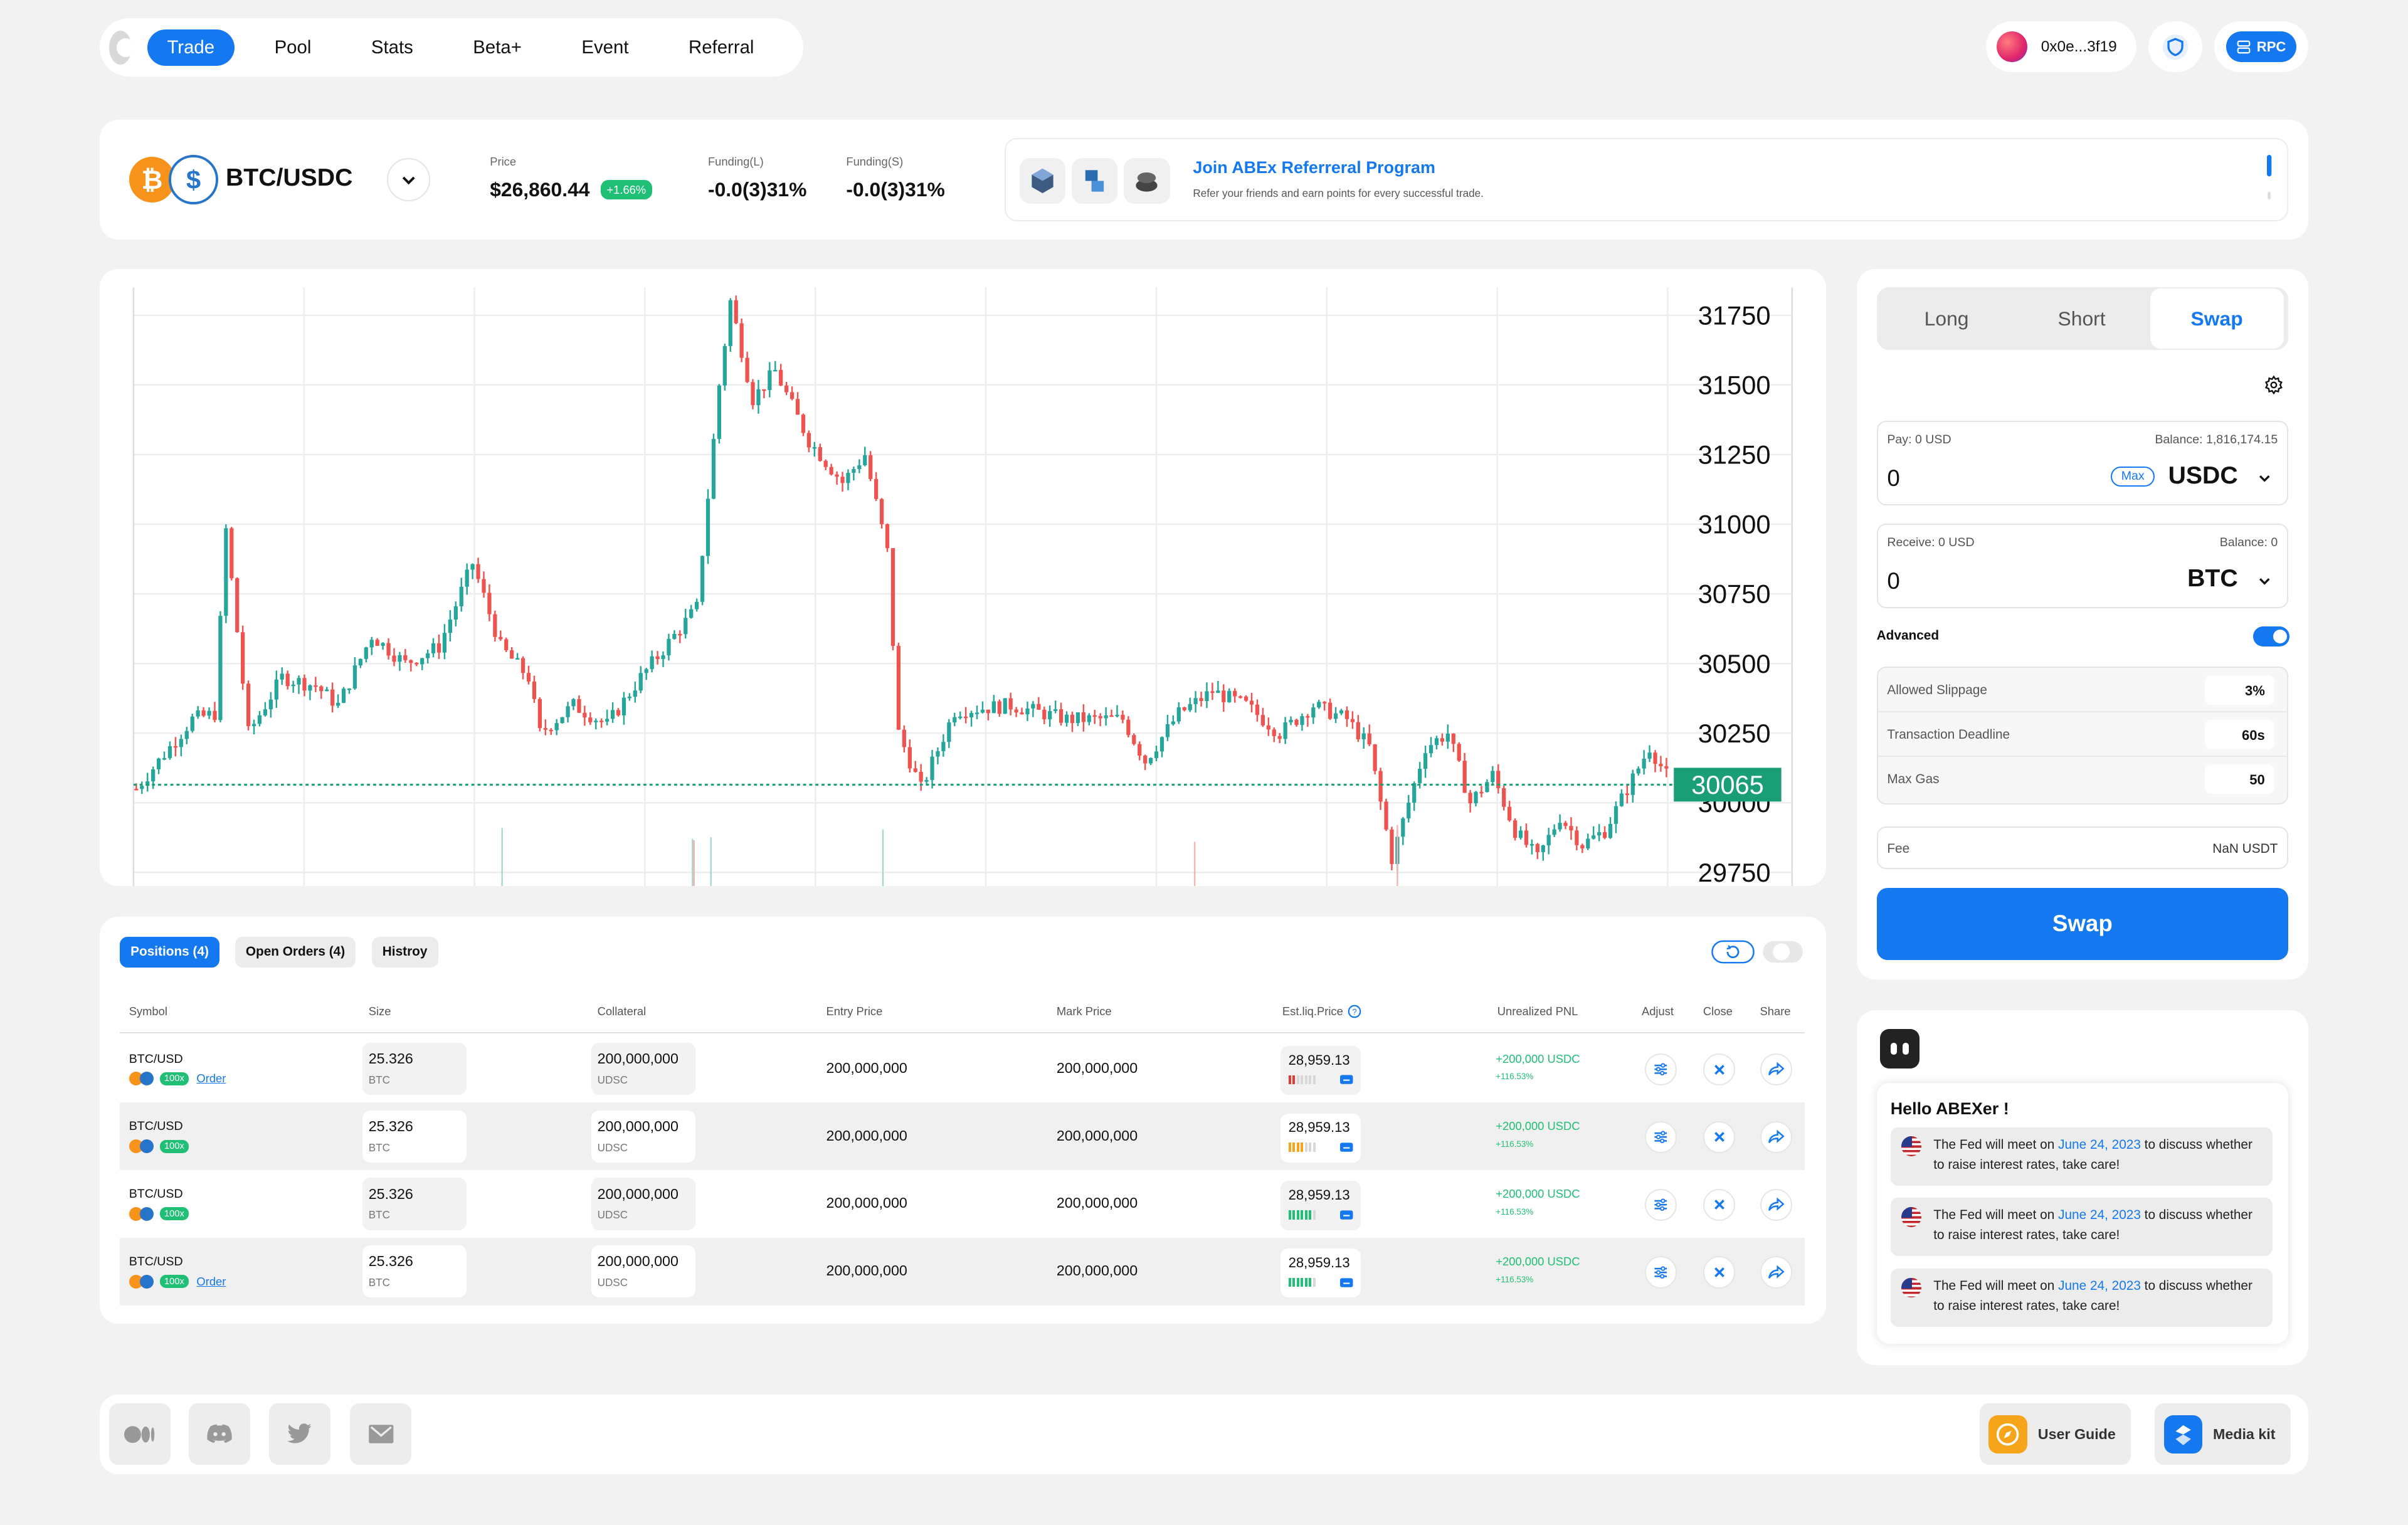  Describe the element at coordinates (381, 1434) in the screenshot. I see `email-link` at that location.